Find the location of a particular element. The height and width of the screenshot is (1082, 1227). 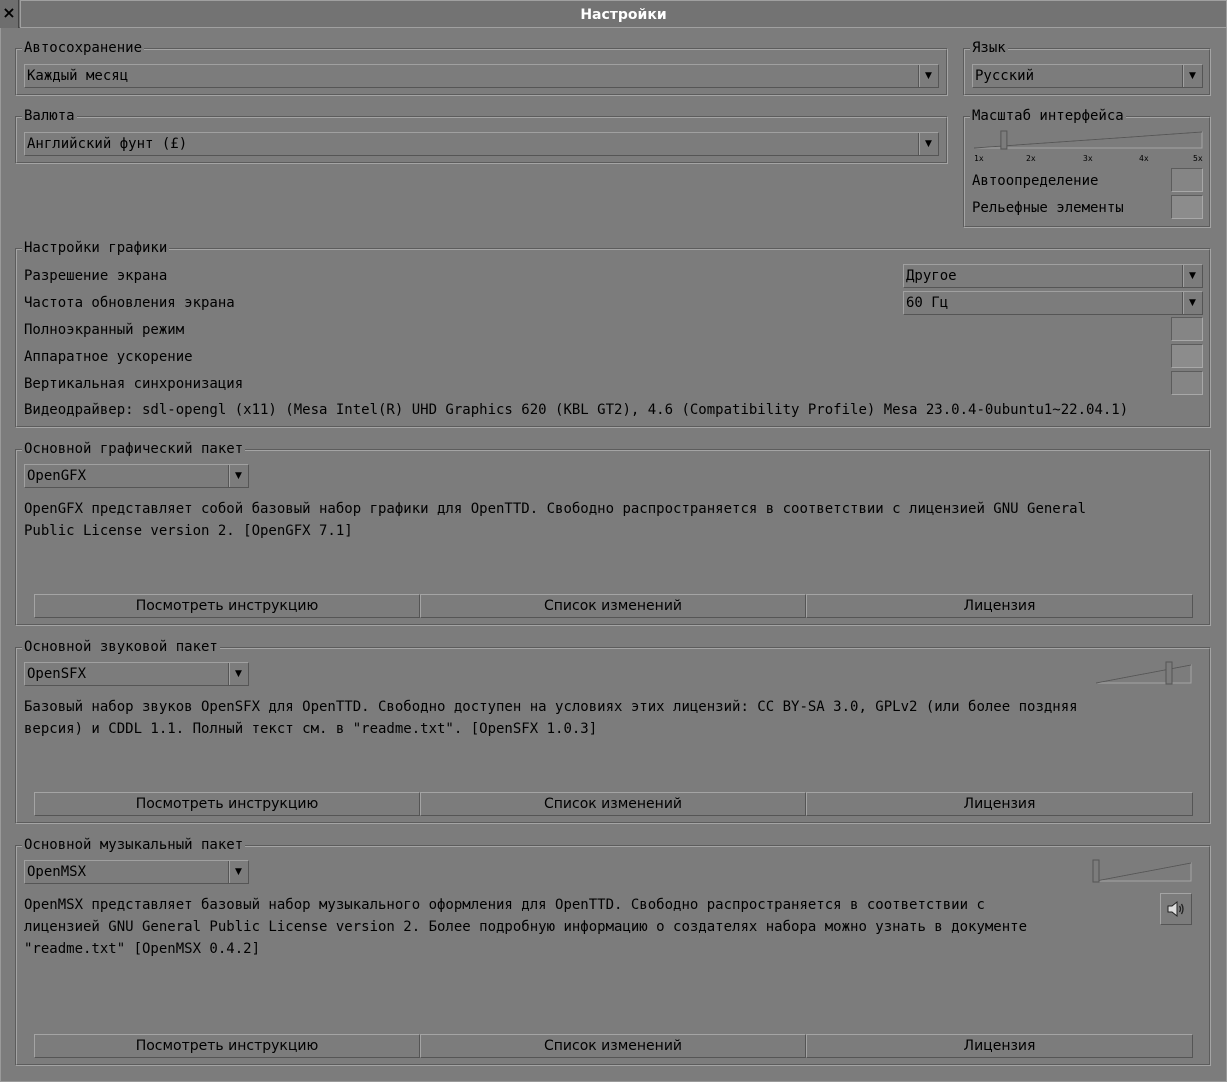

base-music-dropdown: OpenMSX ▼ is located at coordinates (136, 872).